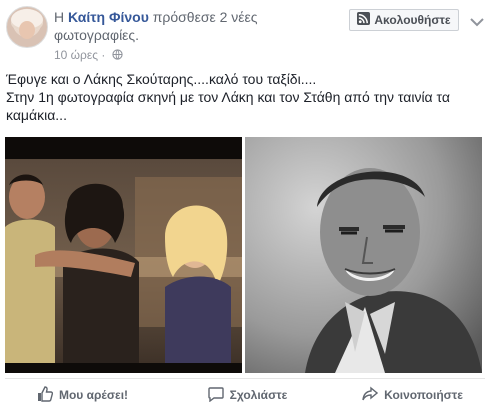 Image resolution: width=495 pixels, height=412 pixels. I want to click on timestamp-text: 10 ώρες ·, so click(79, 55).